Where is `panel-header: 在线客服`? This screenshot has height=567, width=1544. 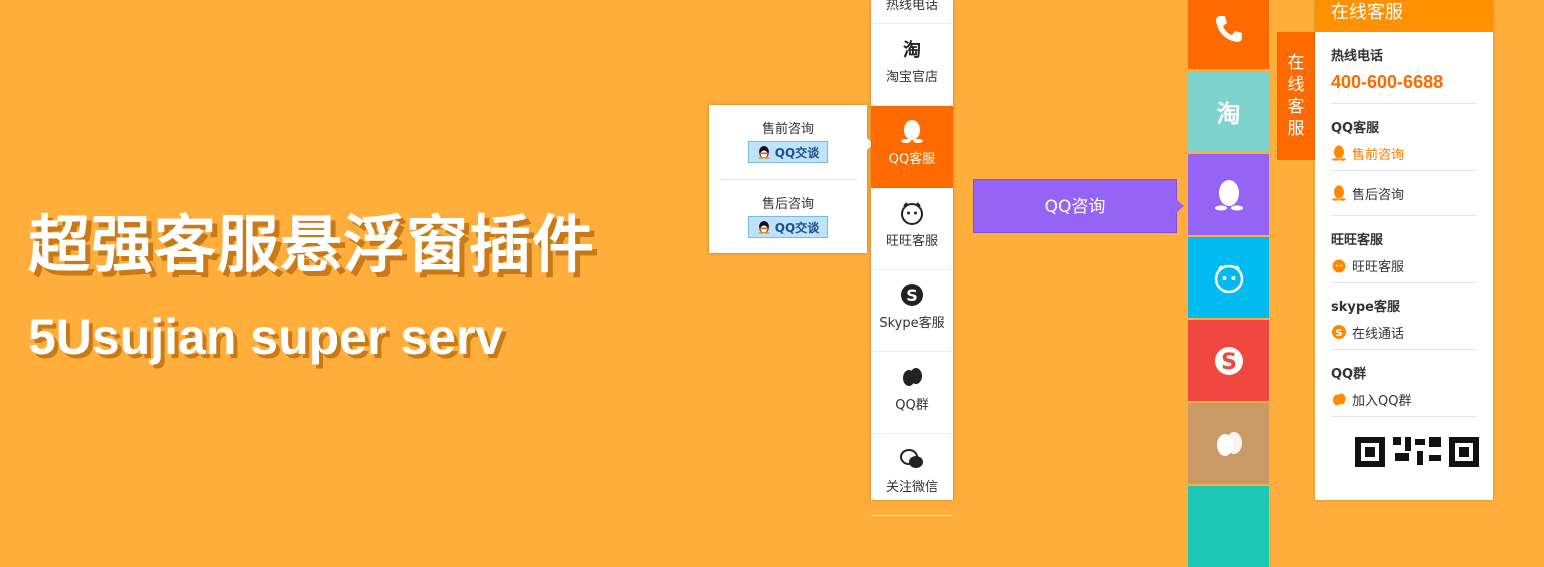 panel-header: 在线客服 is located at coordinates (1404, 16).